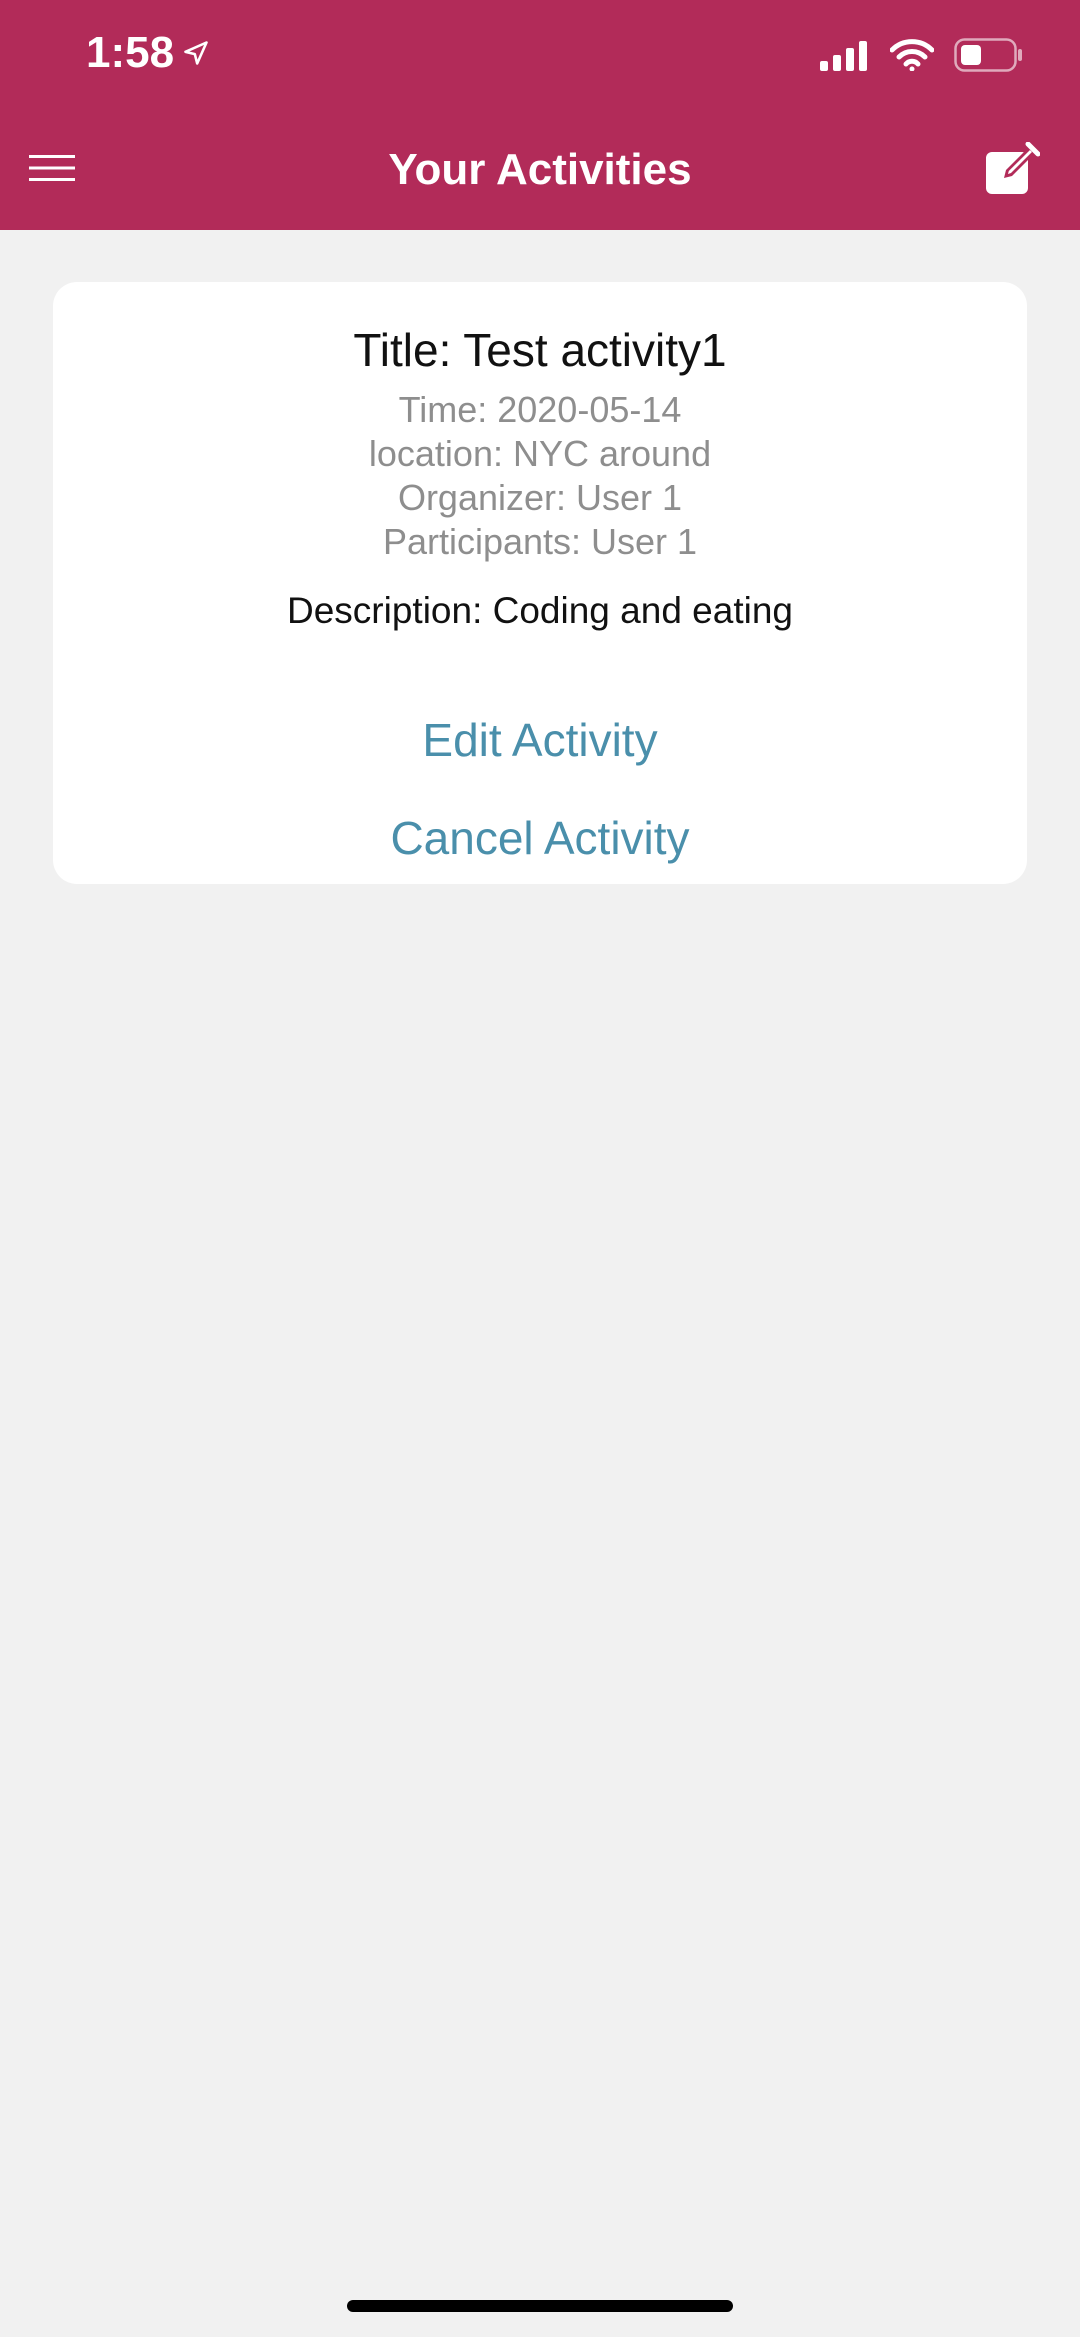  Describe the element at coordinates (540, 350) in the screenshot. I see `activity-title: Title: Test activity1` at that location.